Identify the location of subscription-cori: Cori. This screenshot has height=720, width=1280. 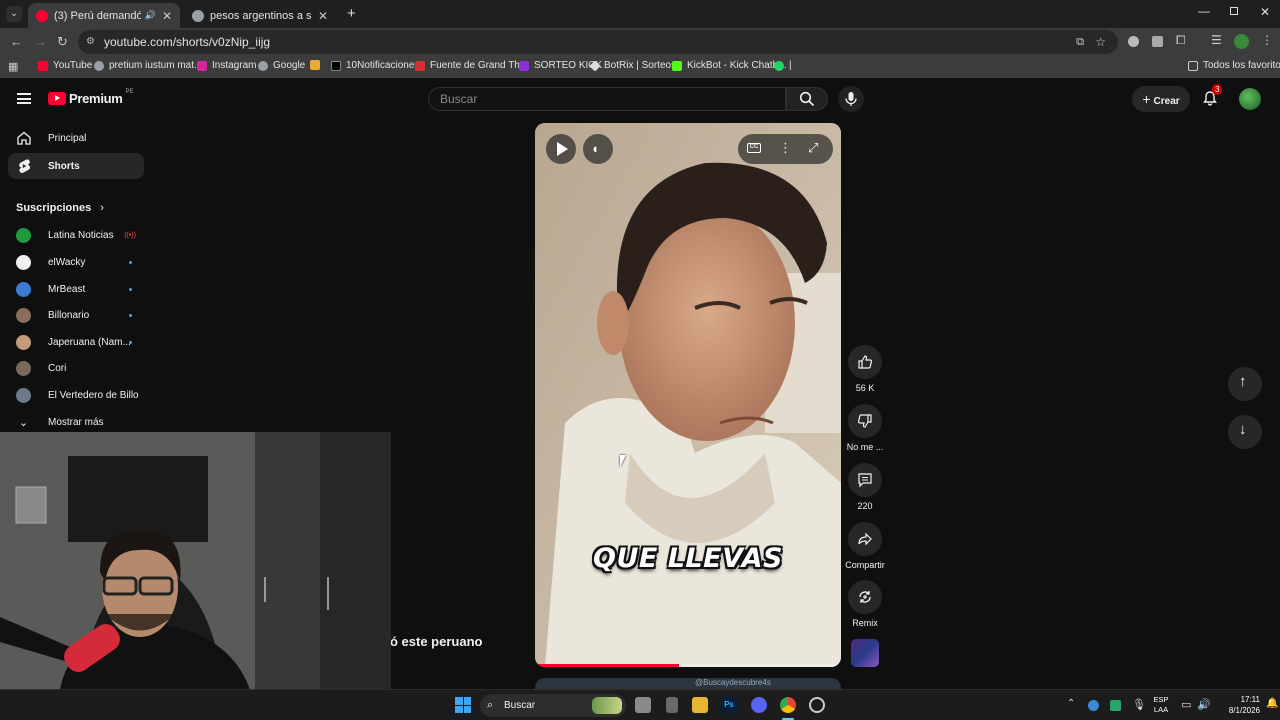
(78, 368).